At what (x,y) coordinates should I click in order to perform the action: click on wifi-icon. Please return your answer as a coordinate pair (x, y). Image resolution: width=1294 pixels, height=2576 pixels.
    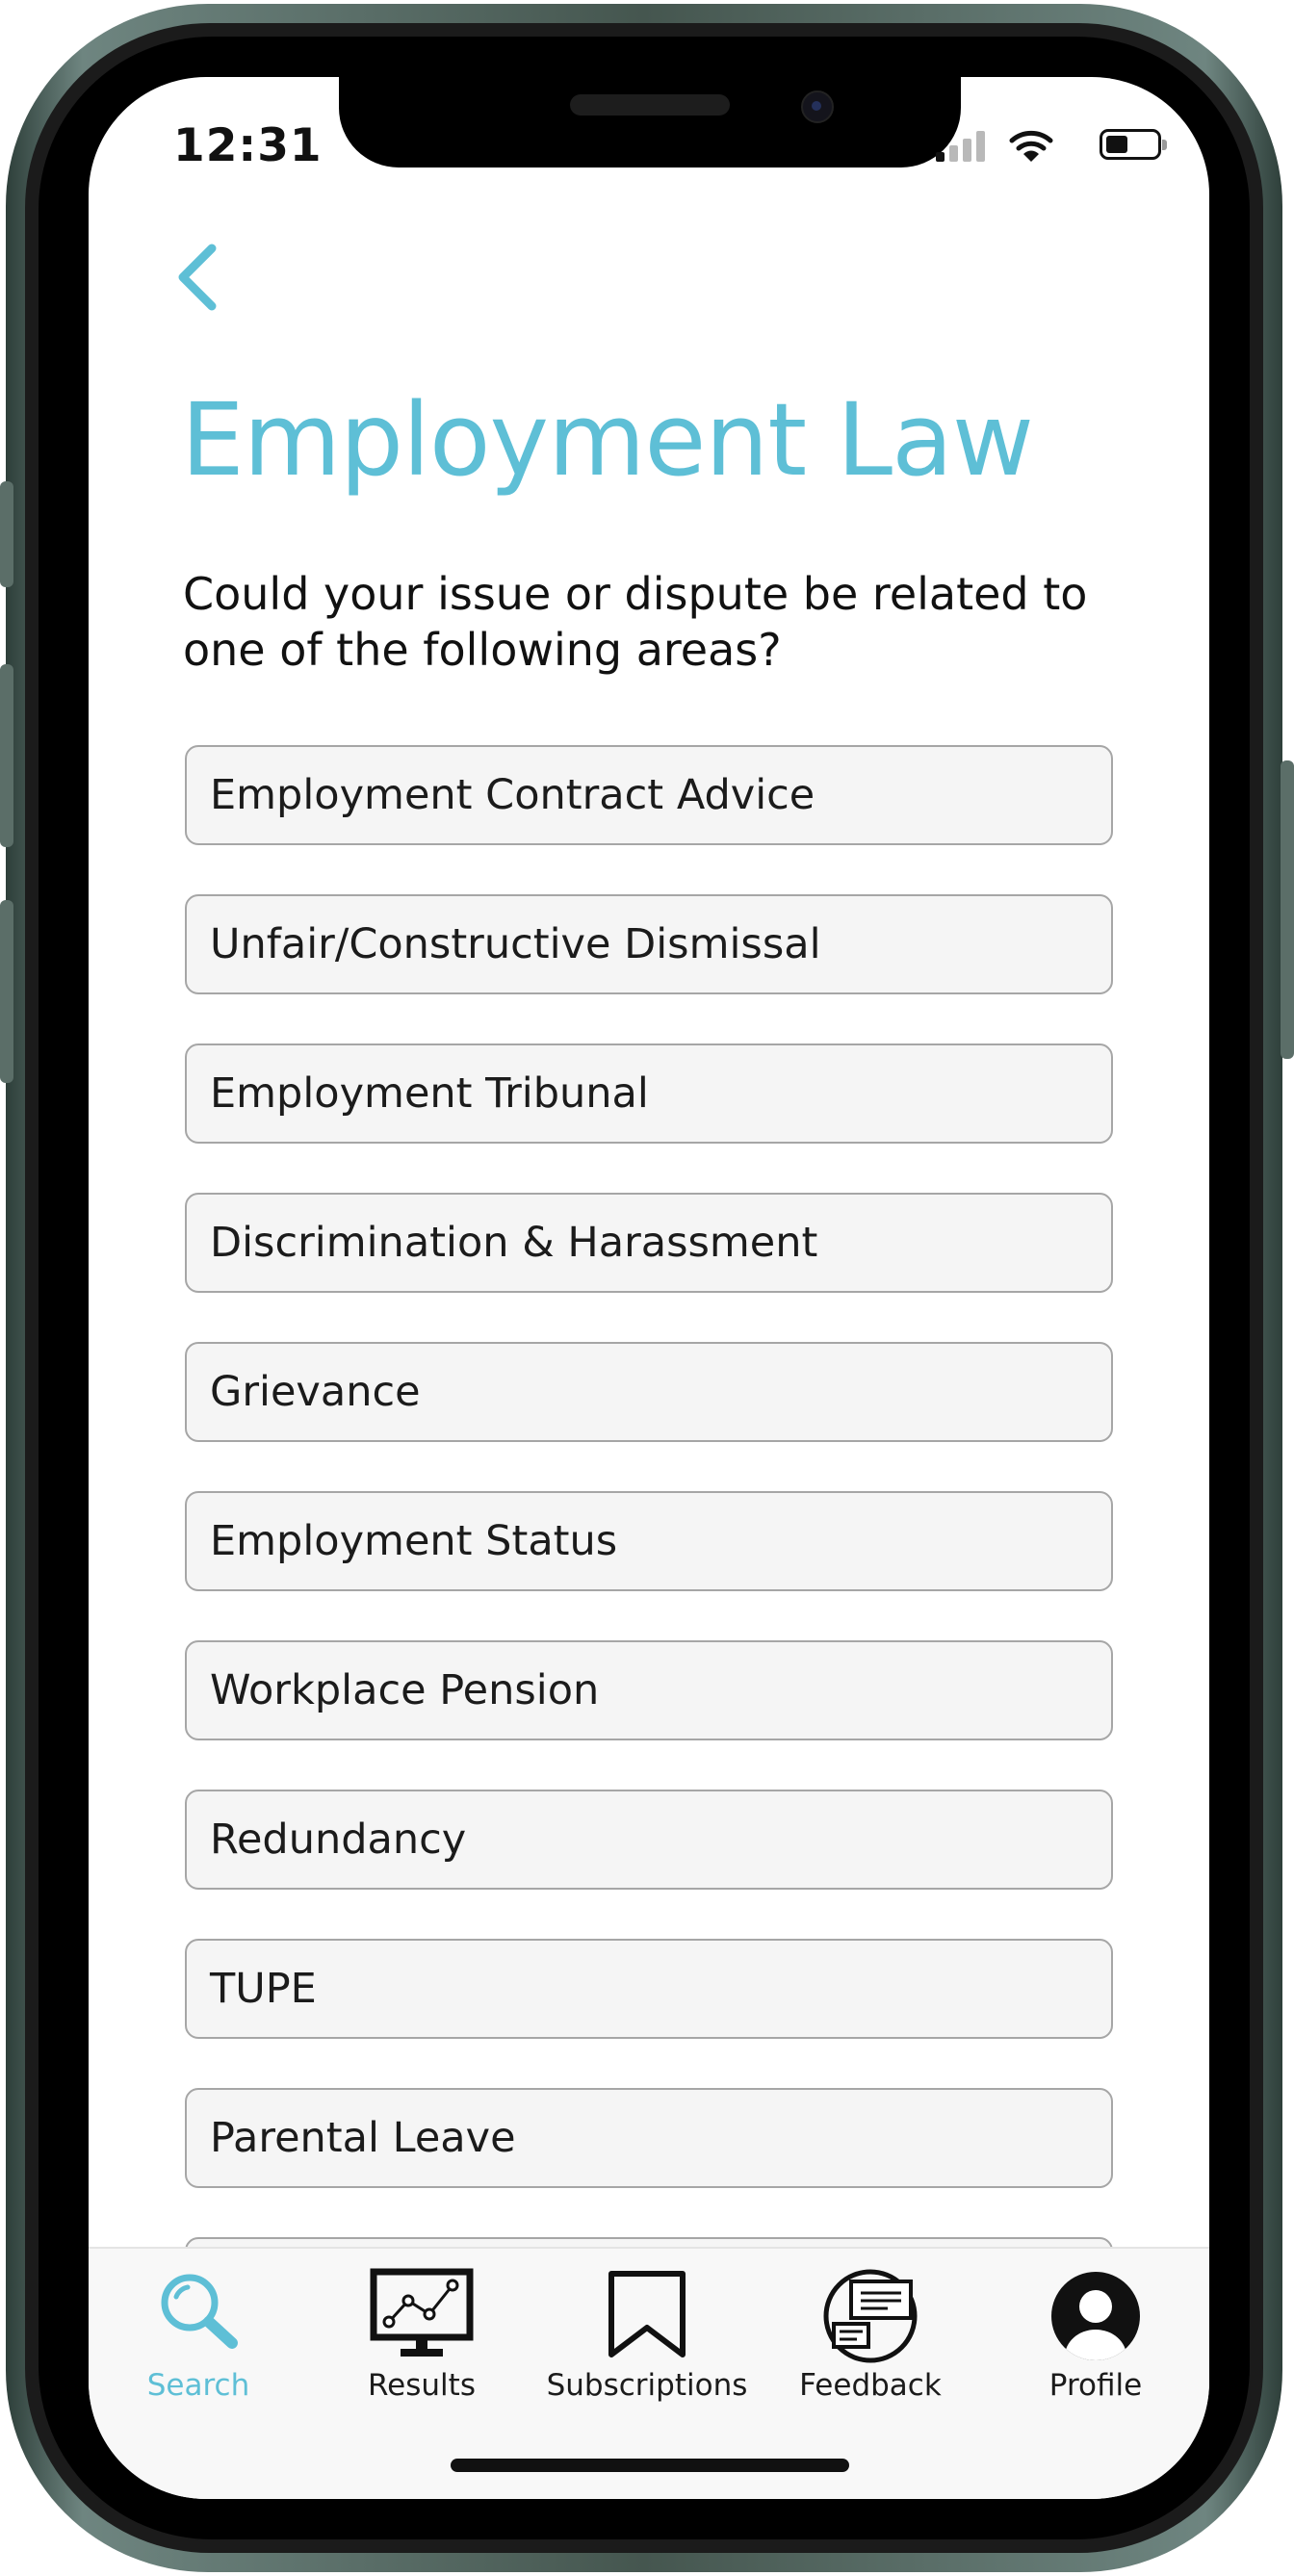
    Looking at the image, I should click on (1031, 146).